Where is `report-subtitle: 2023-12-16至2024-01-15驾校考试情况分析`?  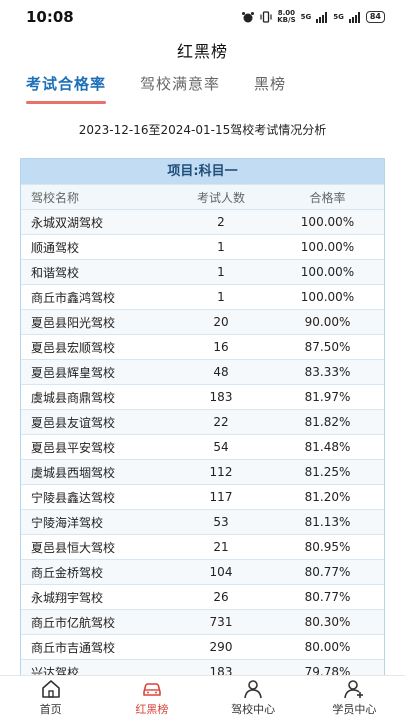
report-subtitle: 2023-12-16至2024-01-15驾校考试情况分析 is located at coordinates (202, 130).